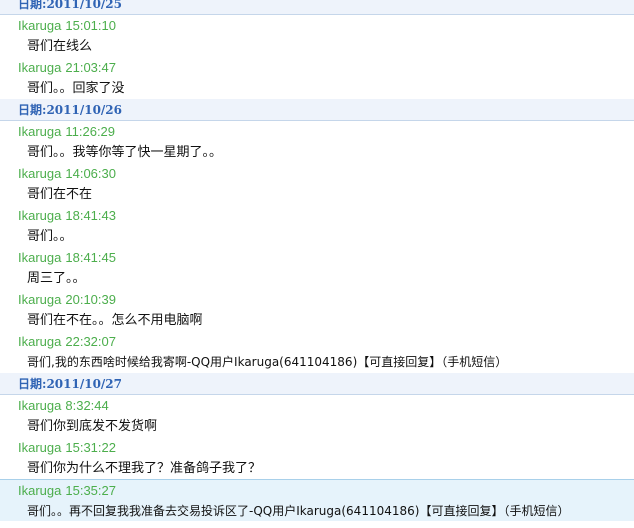 The width and height of the screenshot is (634, 528). What do you see at coordinates (326, 173) in the screenshot?
I see `message-meta: Ikaruga 14:06:30` at bounding box center [326, 173].